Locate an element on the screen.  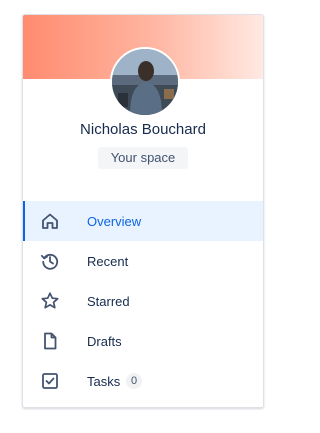
tasks-count-badge: 0 is located at coordinates (134, 381).